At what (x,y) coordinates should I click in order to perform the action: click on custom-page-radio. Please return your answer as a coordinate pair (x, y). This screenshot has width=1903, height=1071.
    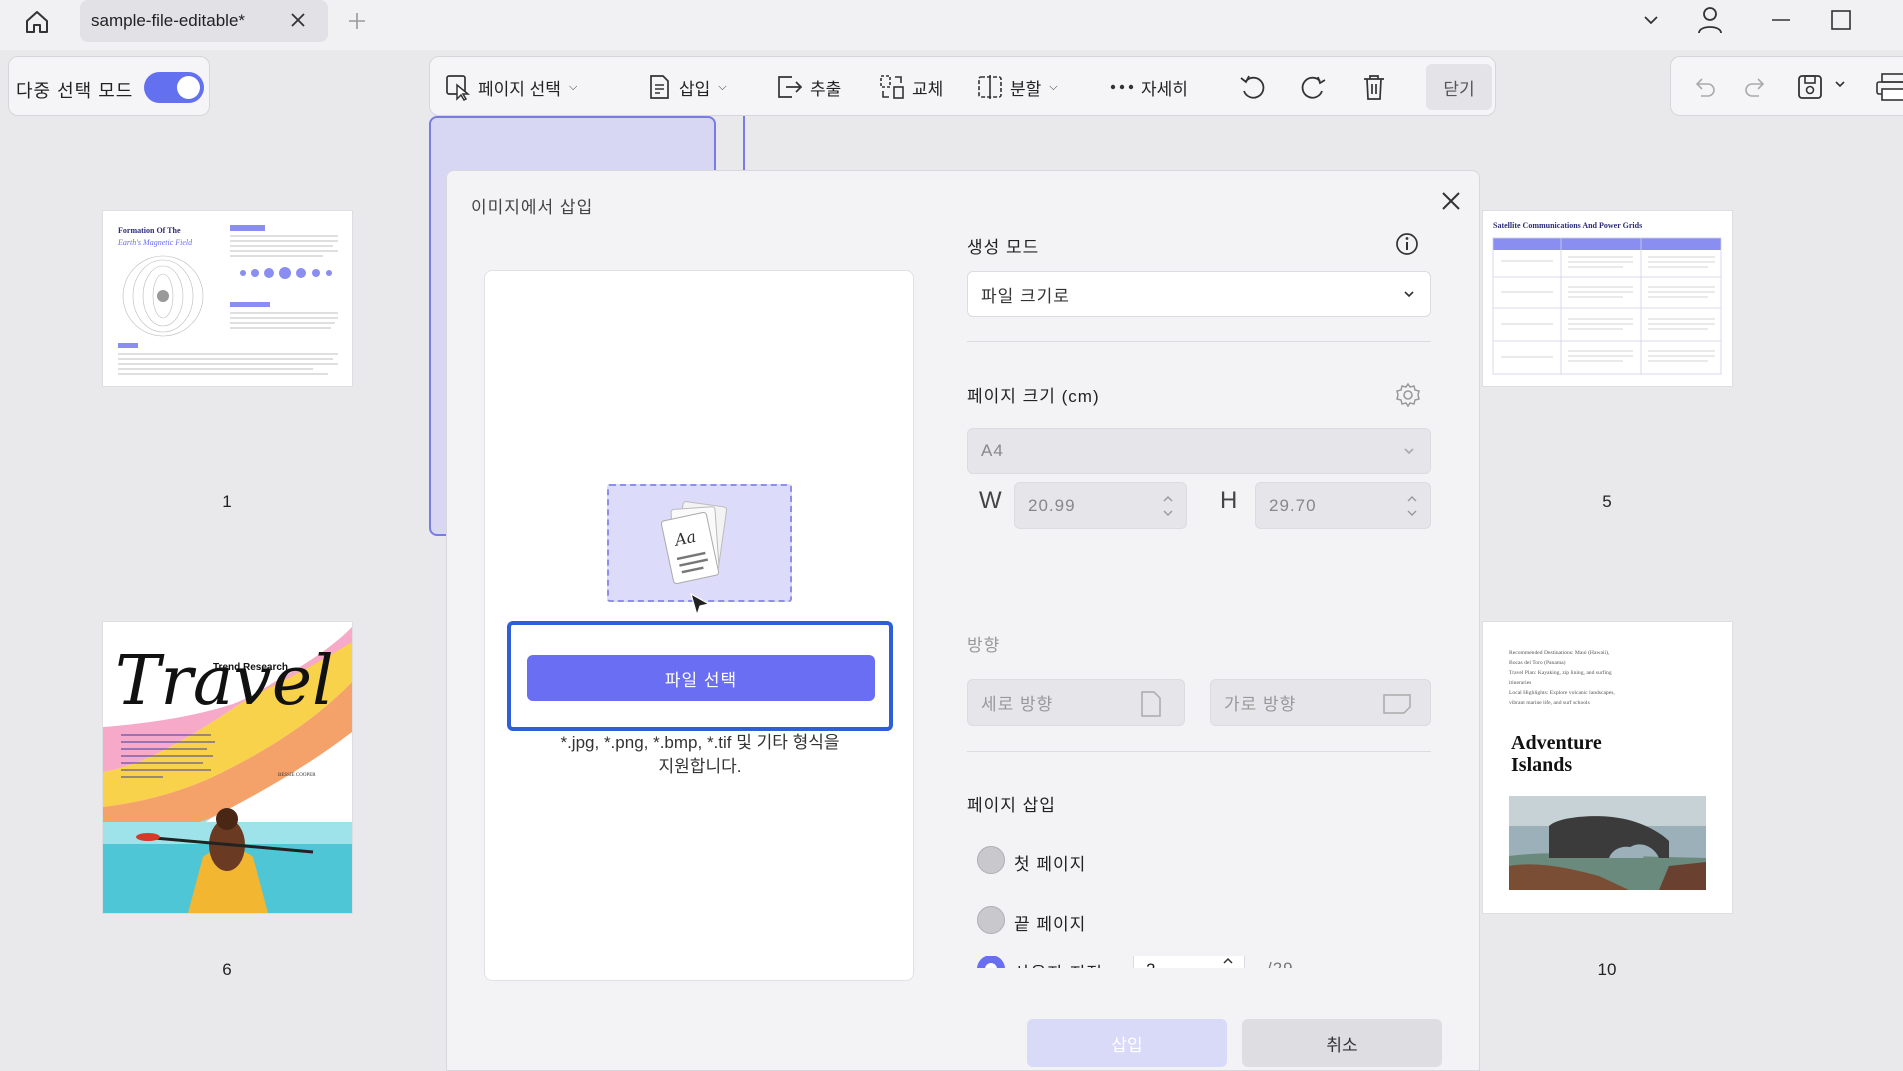
    Looking at the image, I should click on (991, 962).